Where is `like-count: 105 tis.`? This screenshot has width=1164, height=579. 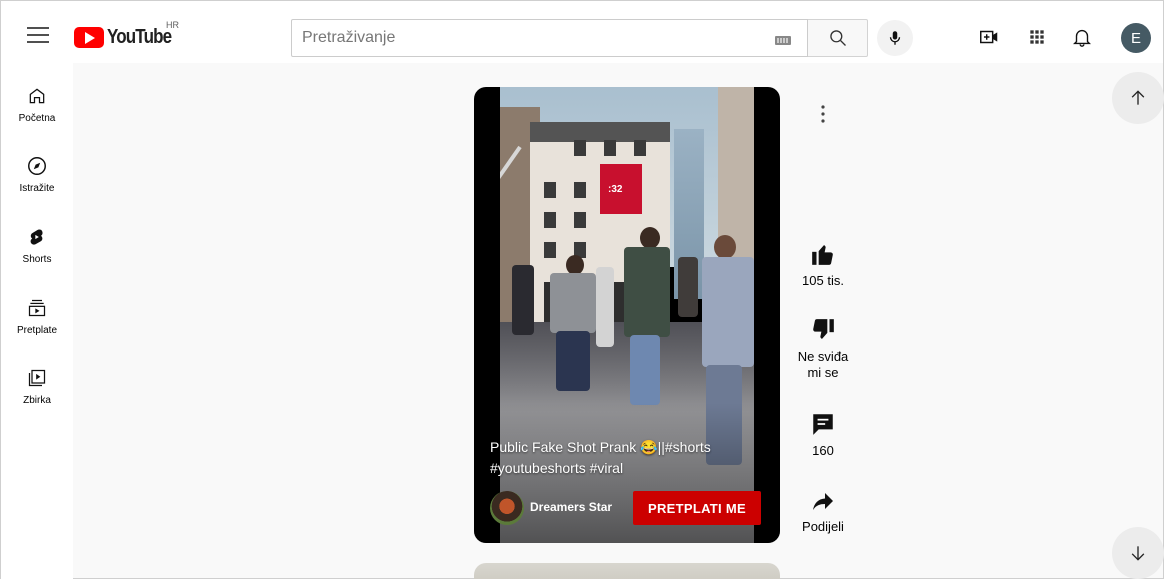 like-count: 105 tis. is located at coordinates (823, 280).